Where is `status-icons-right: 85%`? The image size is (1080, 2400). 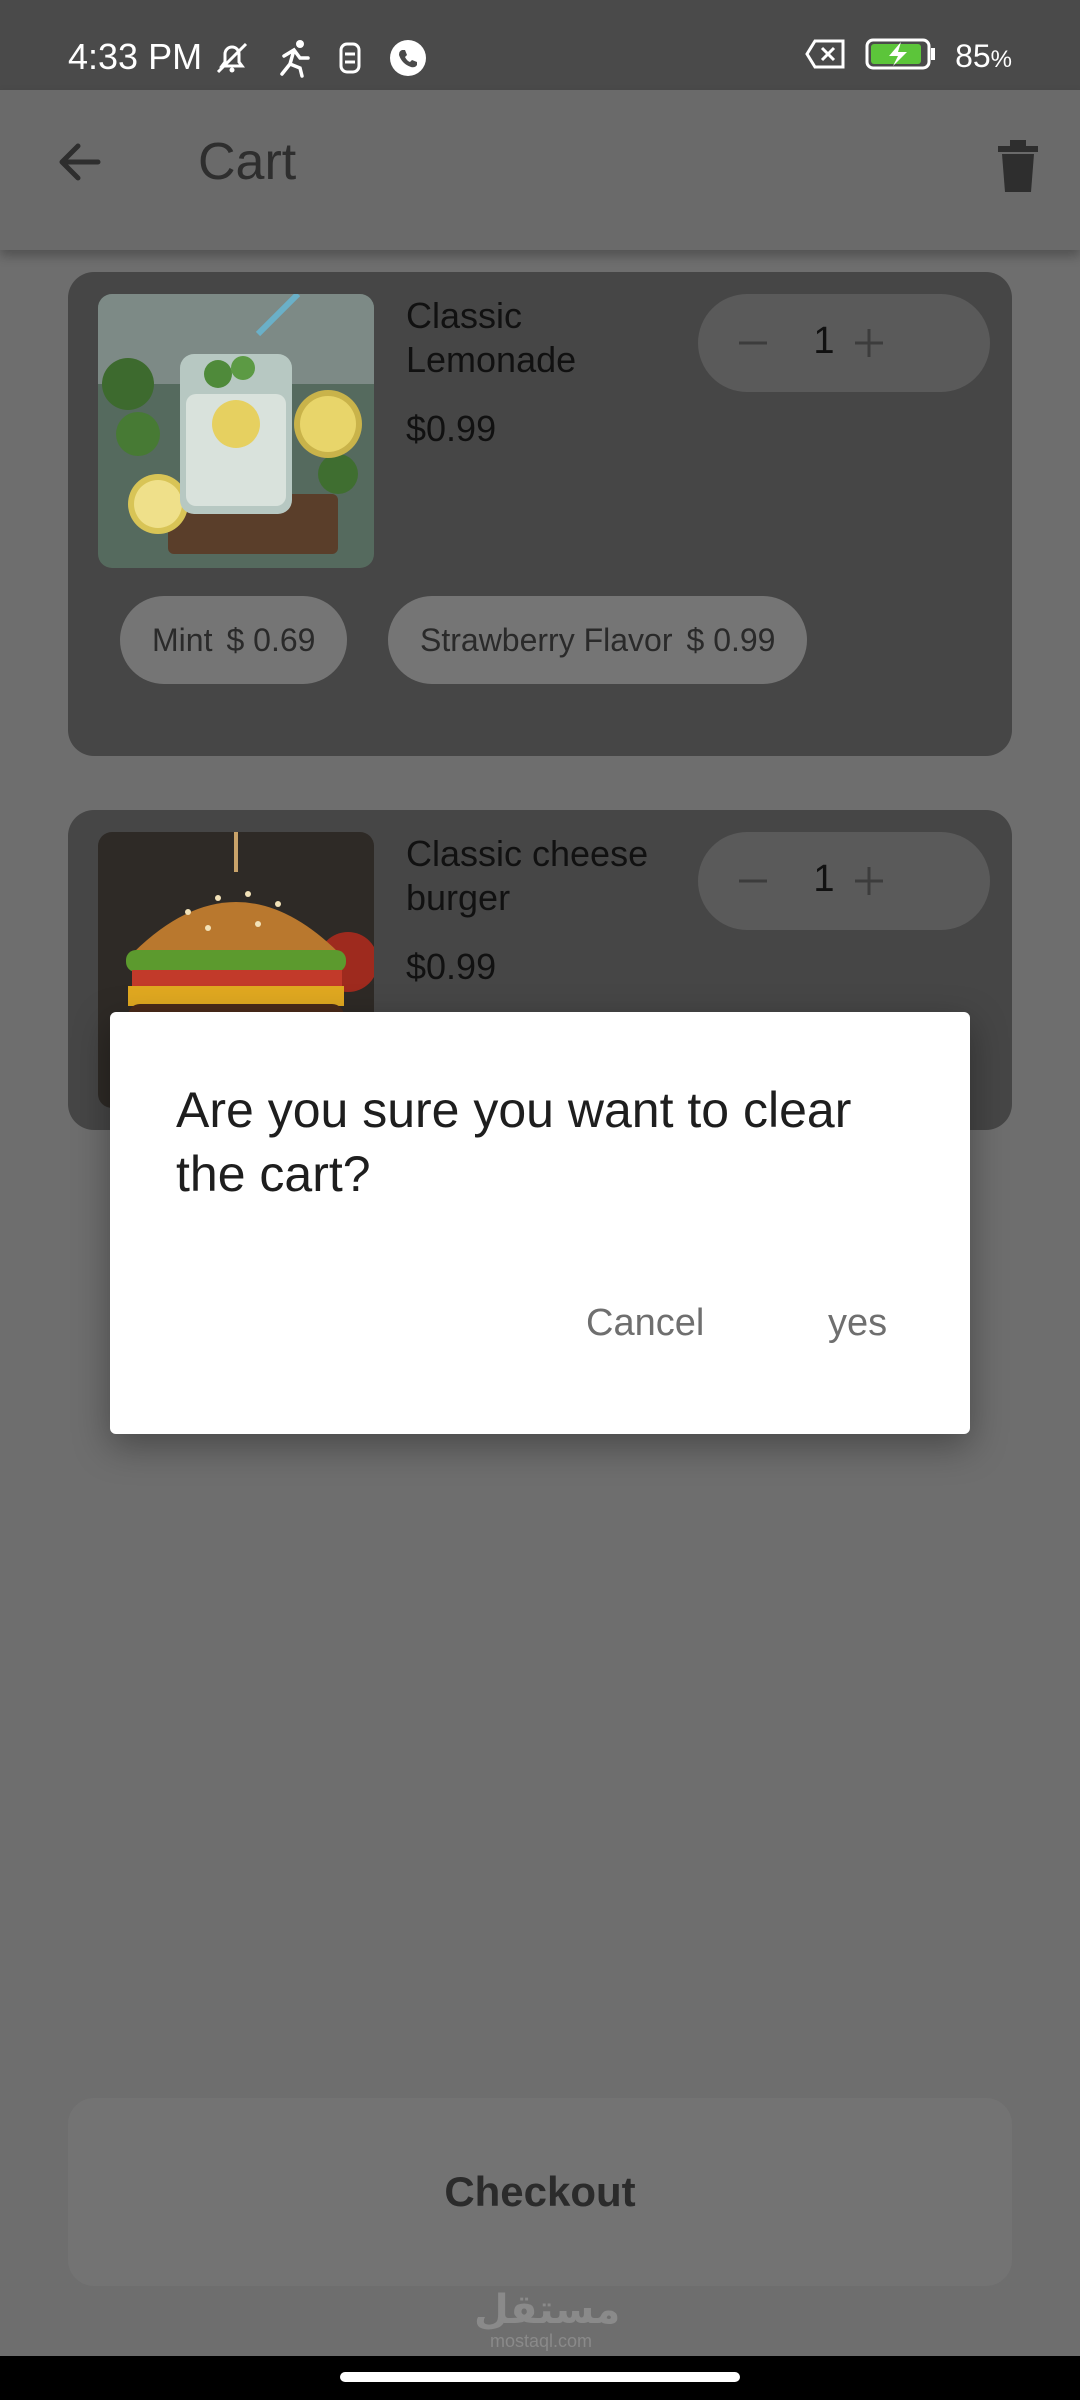
status-icons-right: 85% is located at coordinates (908, 56).